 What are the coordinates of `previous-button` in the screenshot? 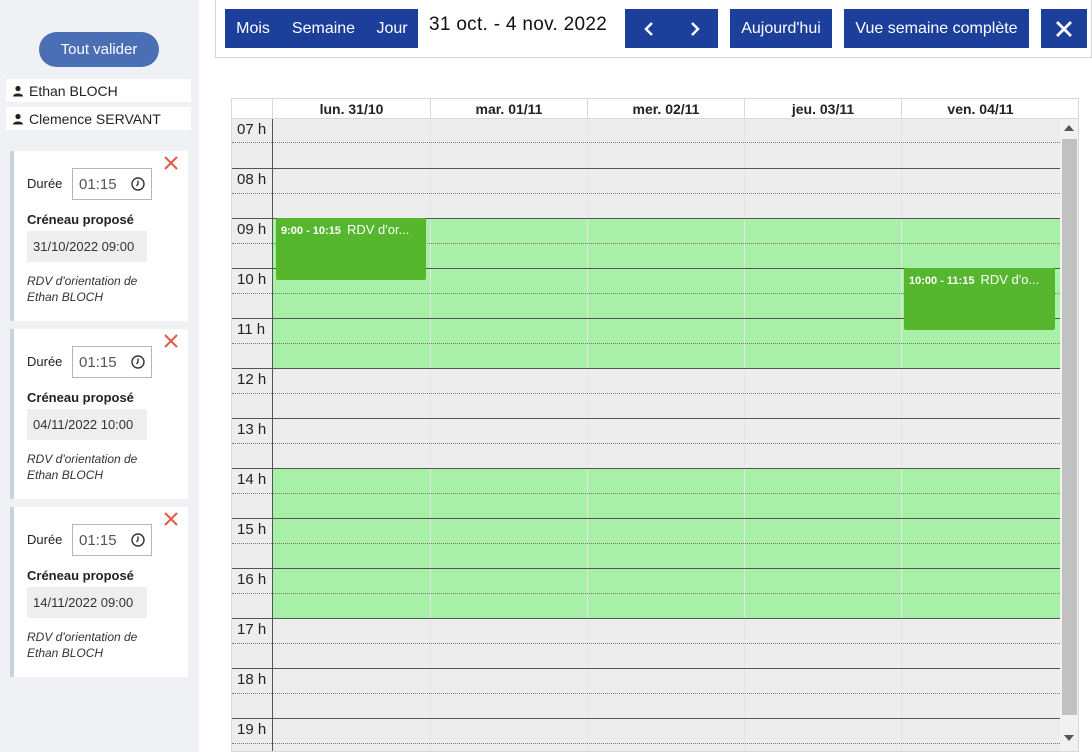 It's located at (648, 28).